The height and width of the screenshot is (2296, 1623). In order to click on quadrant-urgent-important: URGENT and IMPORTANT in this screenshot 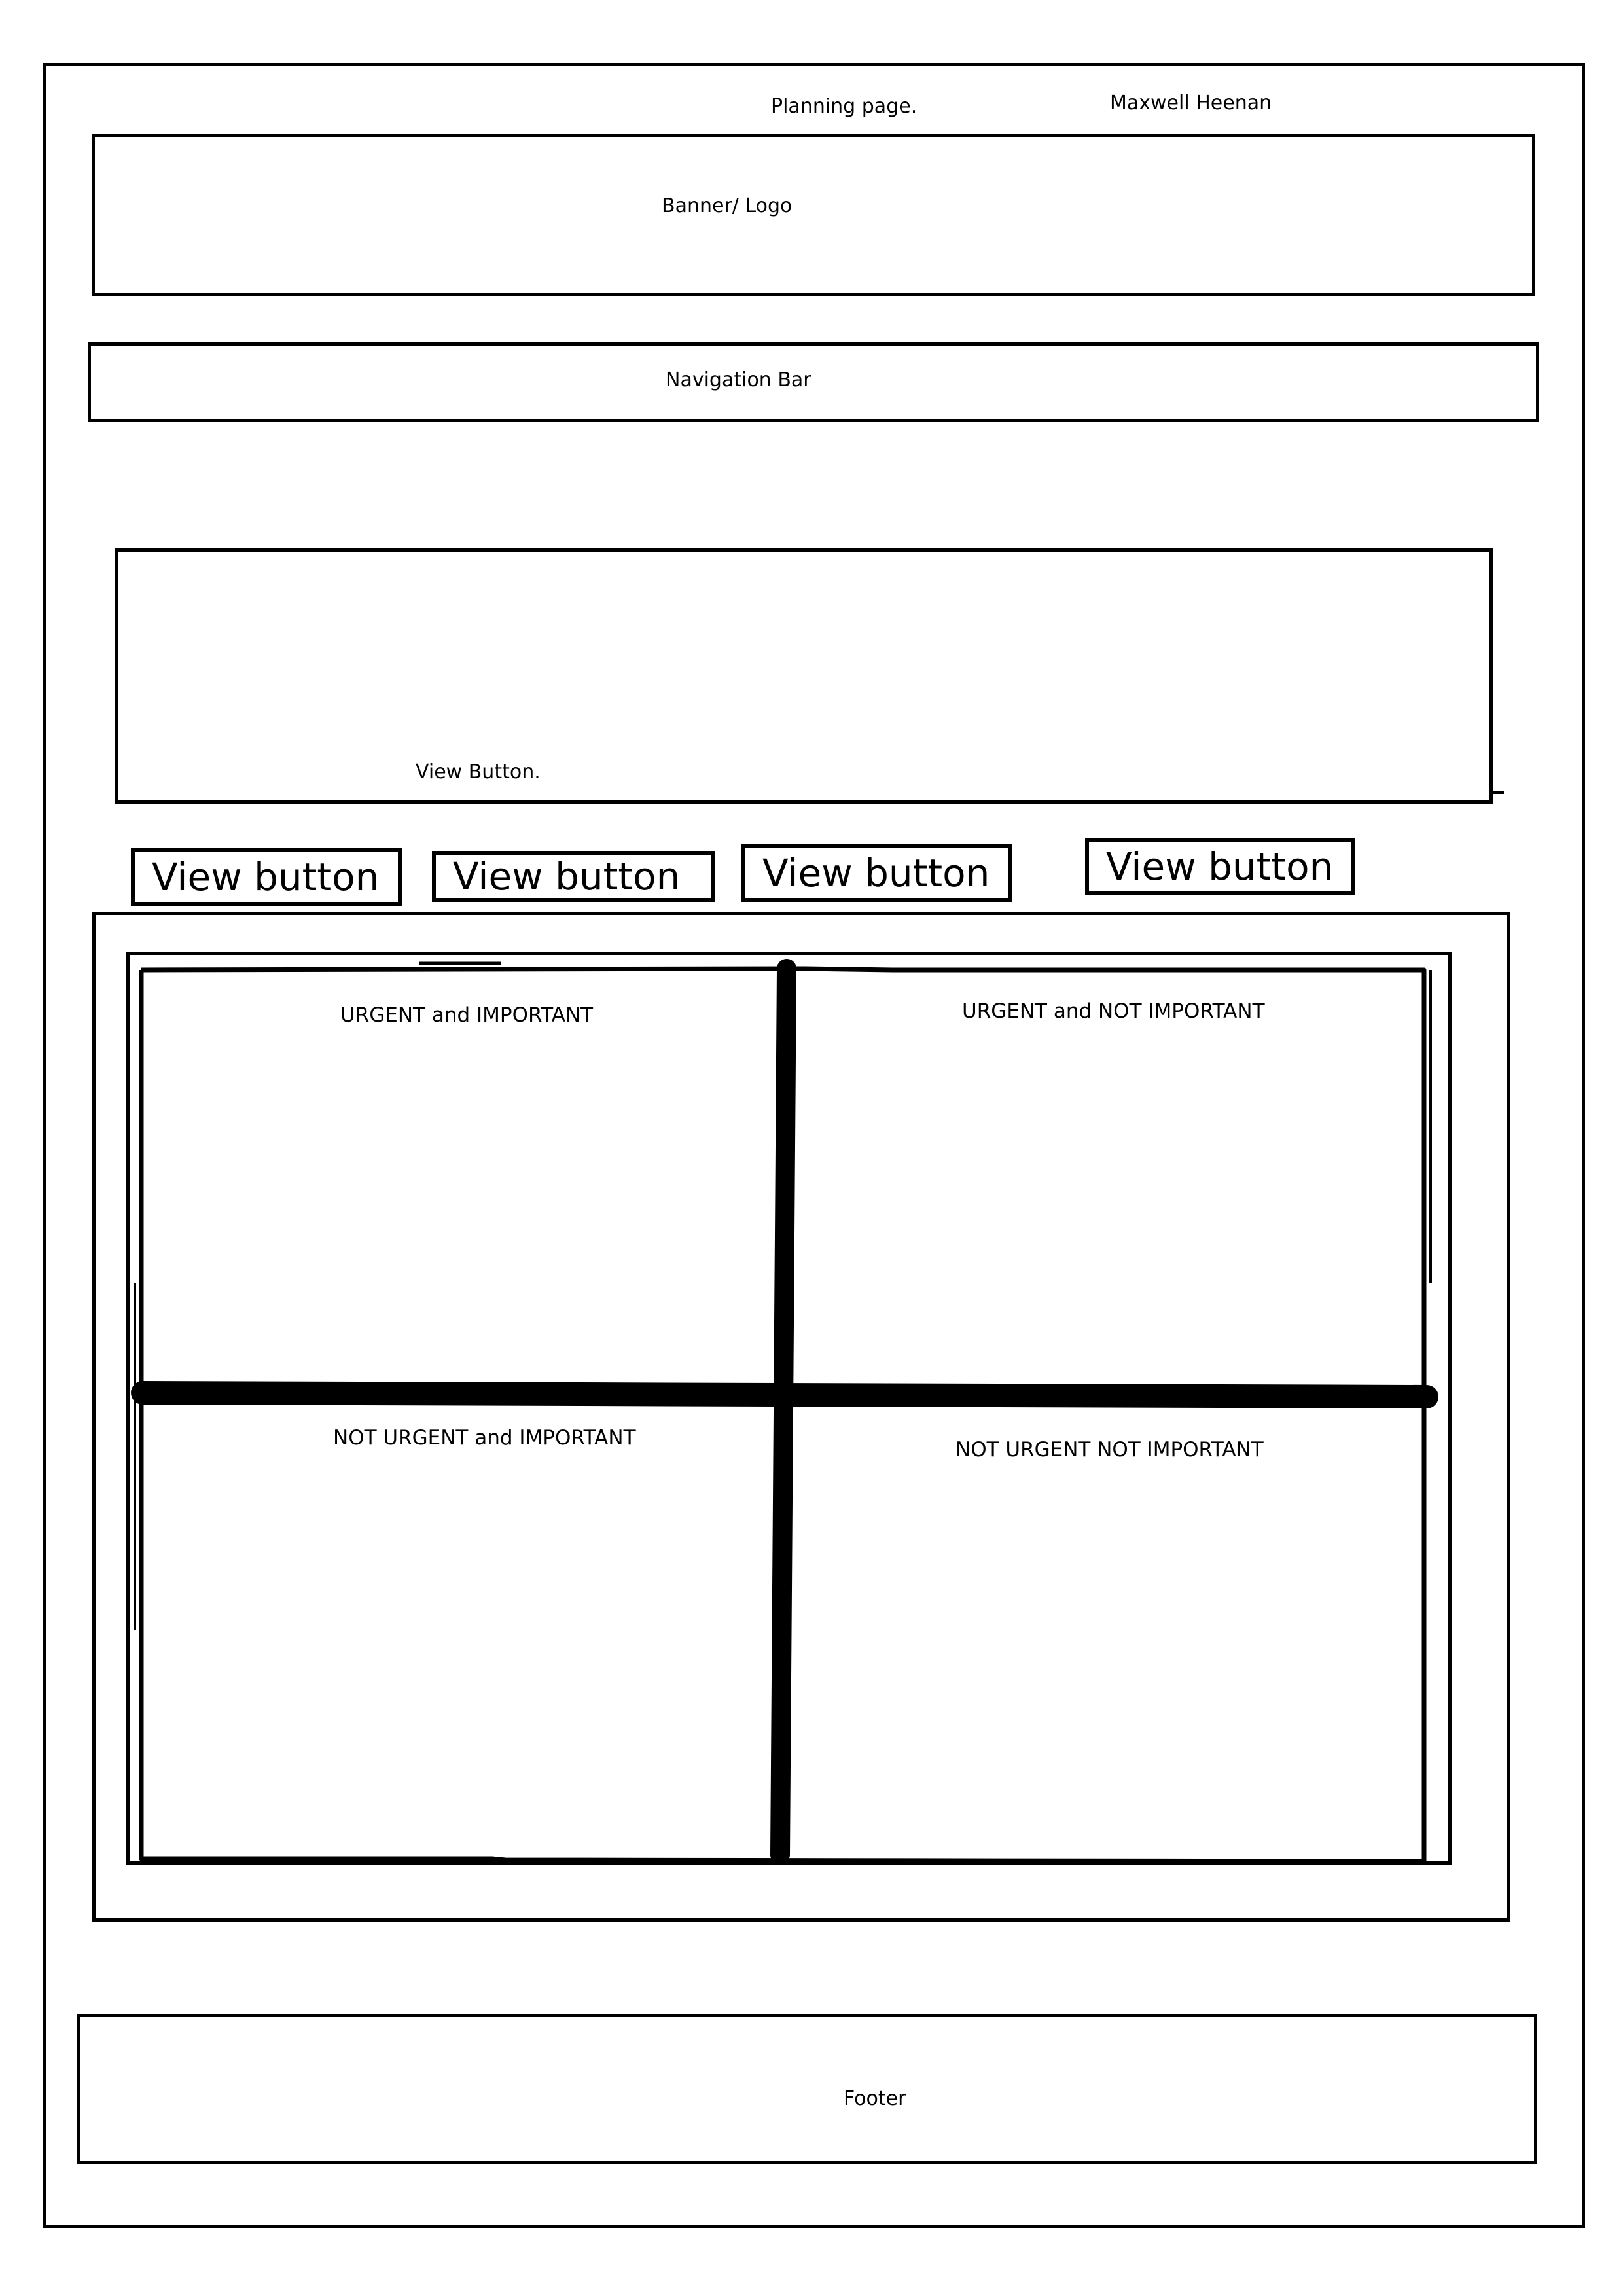, I will do `click(467, 1015)`.